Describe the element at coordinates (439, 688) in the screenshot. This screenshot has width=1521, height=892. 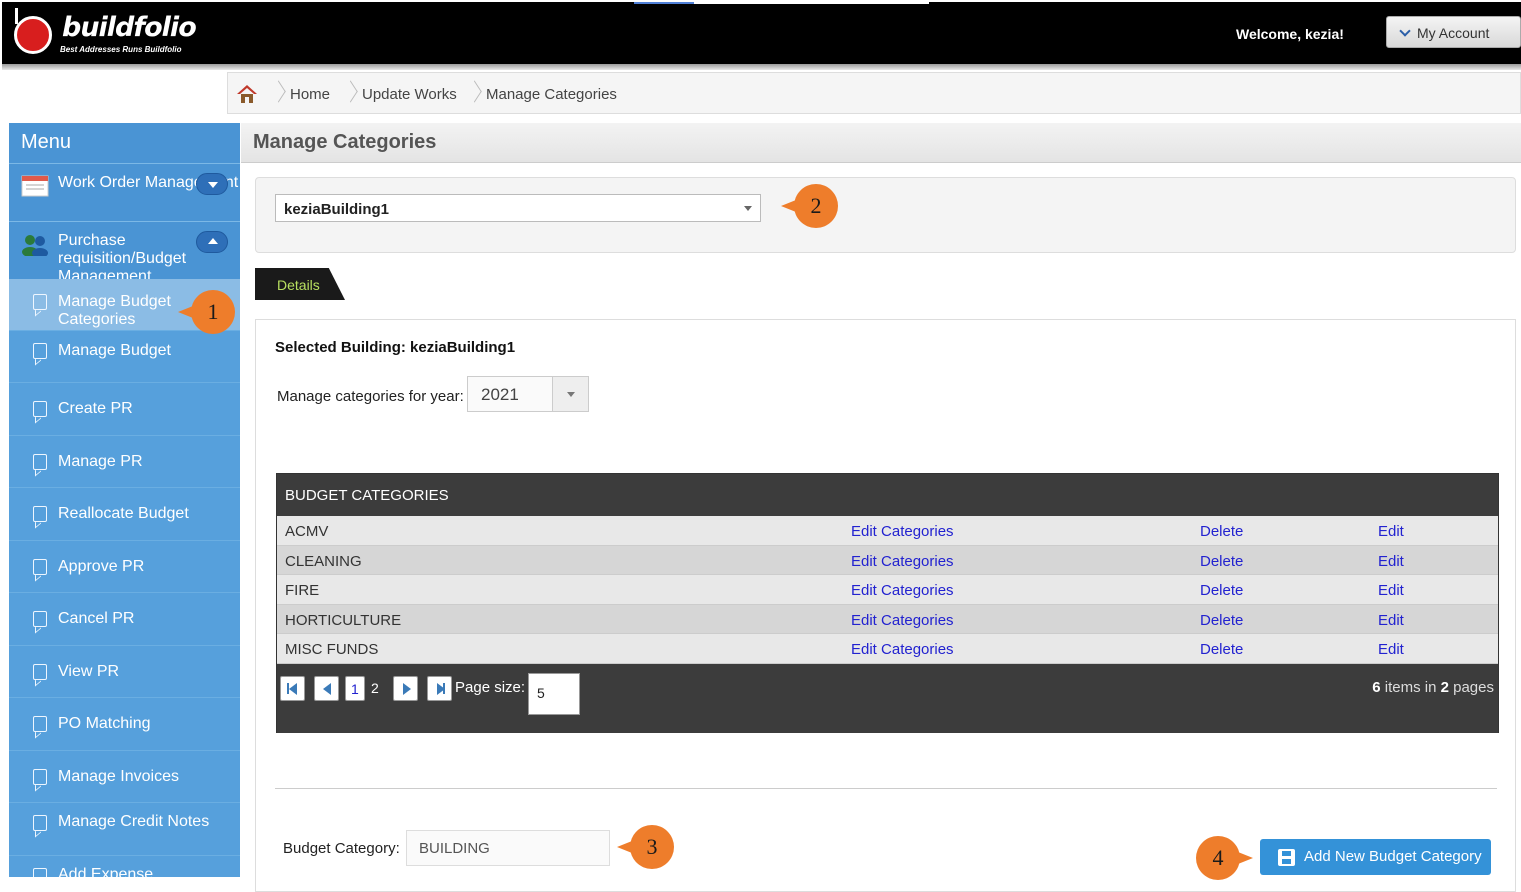
I see `last-page-icon` at that location.